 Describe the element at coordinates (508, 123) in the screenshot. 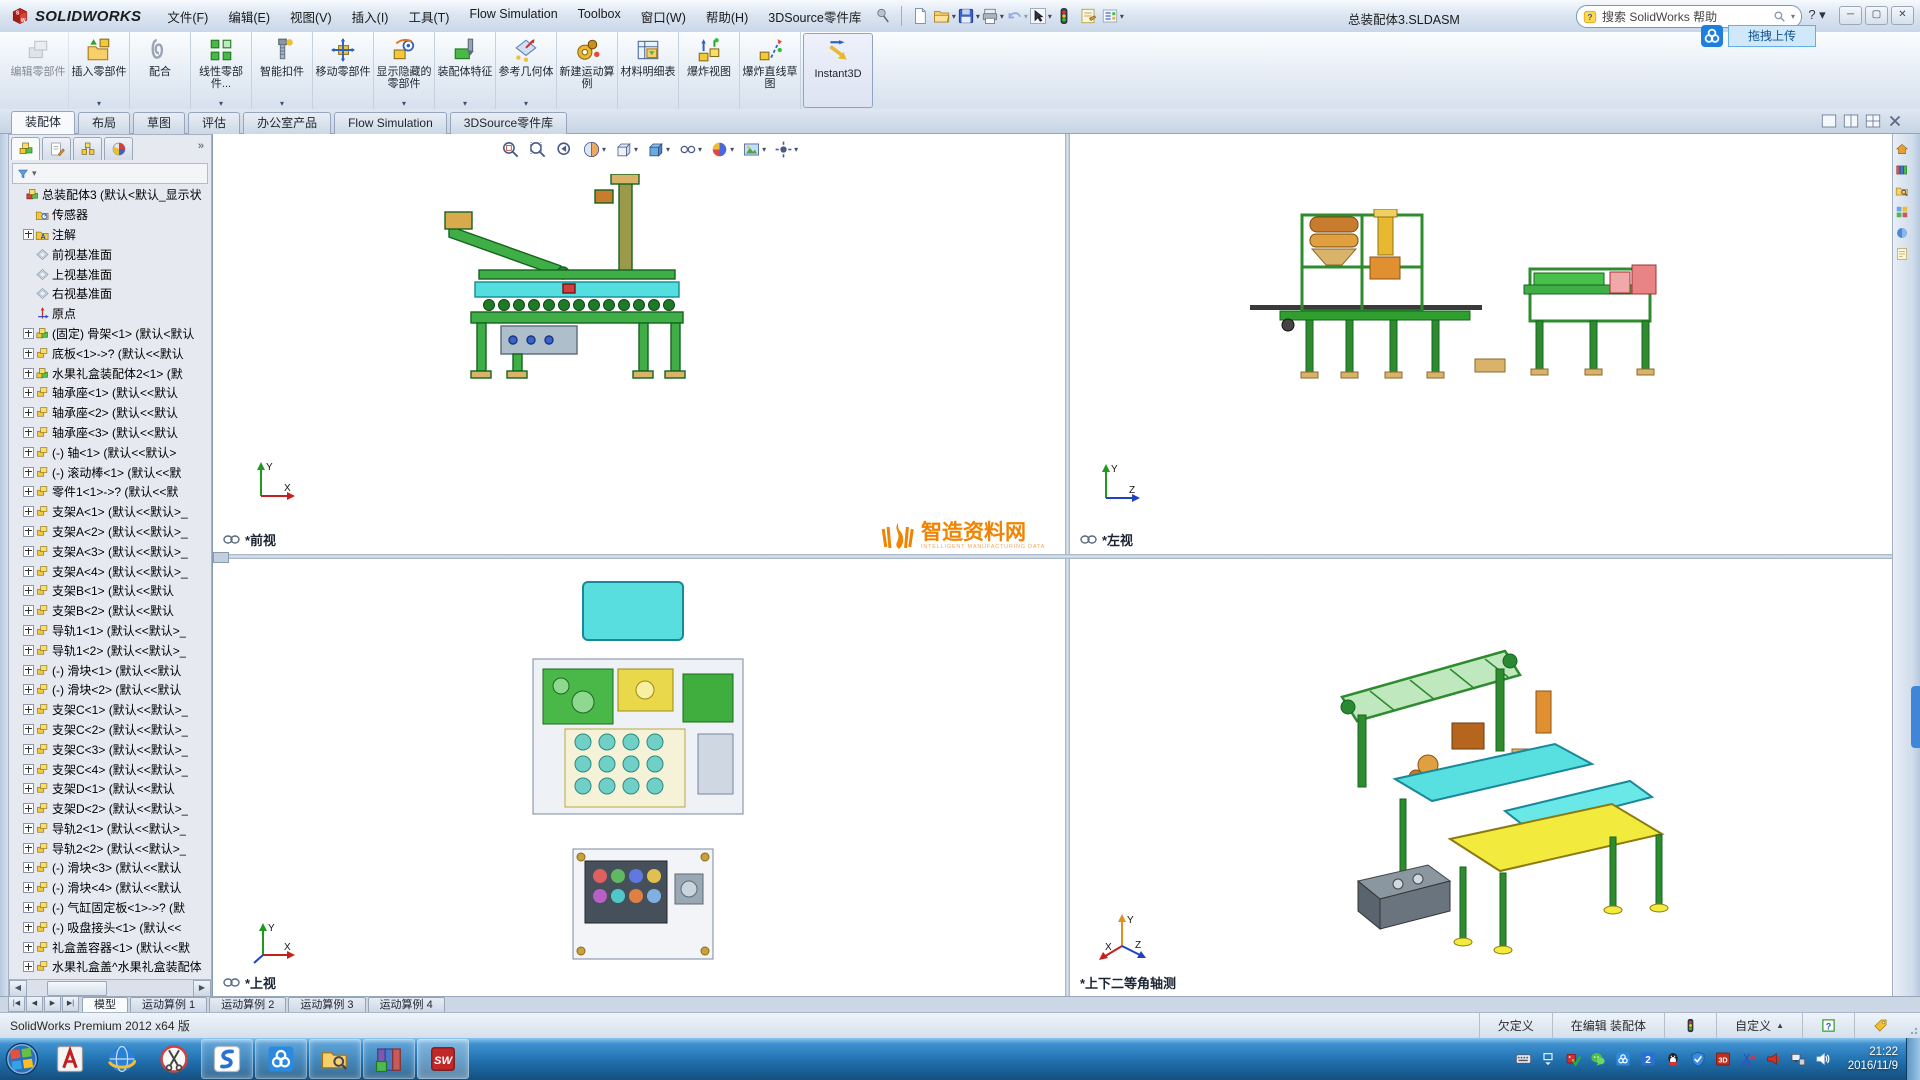

I see `tab-3DSource零件库: 3DSource零件库` at that location.